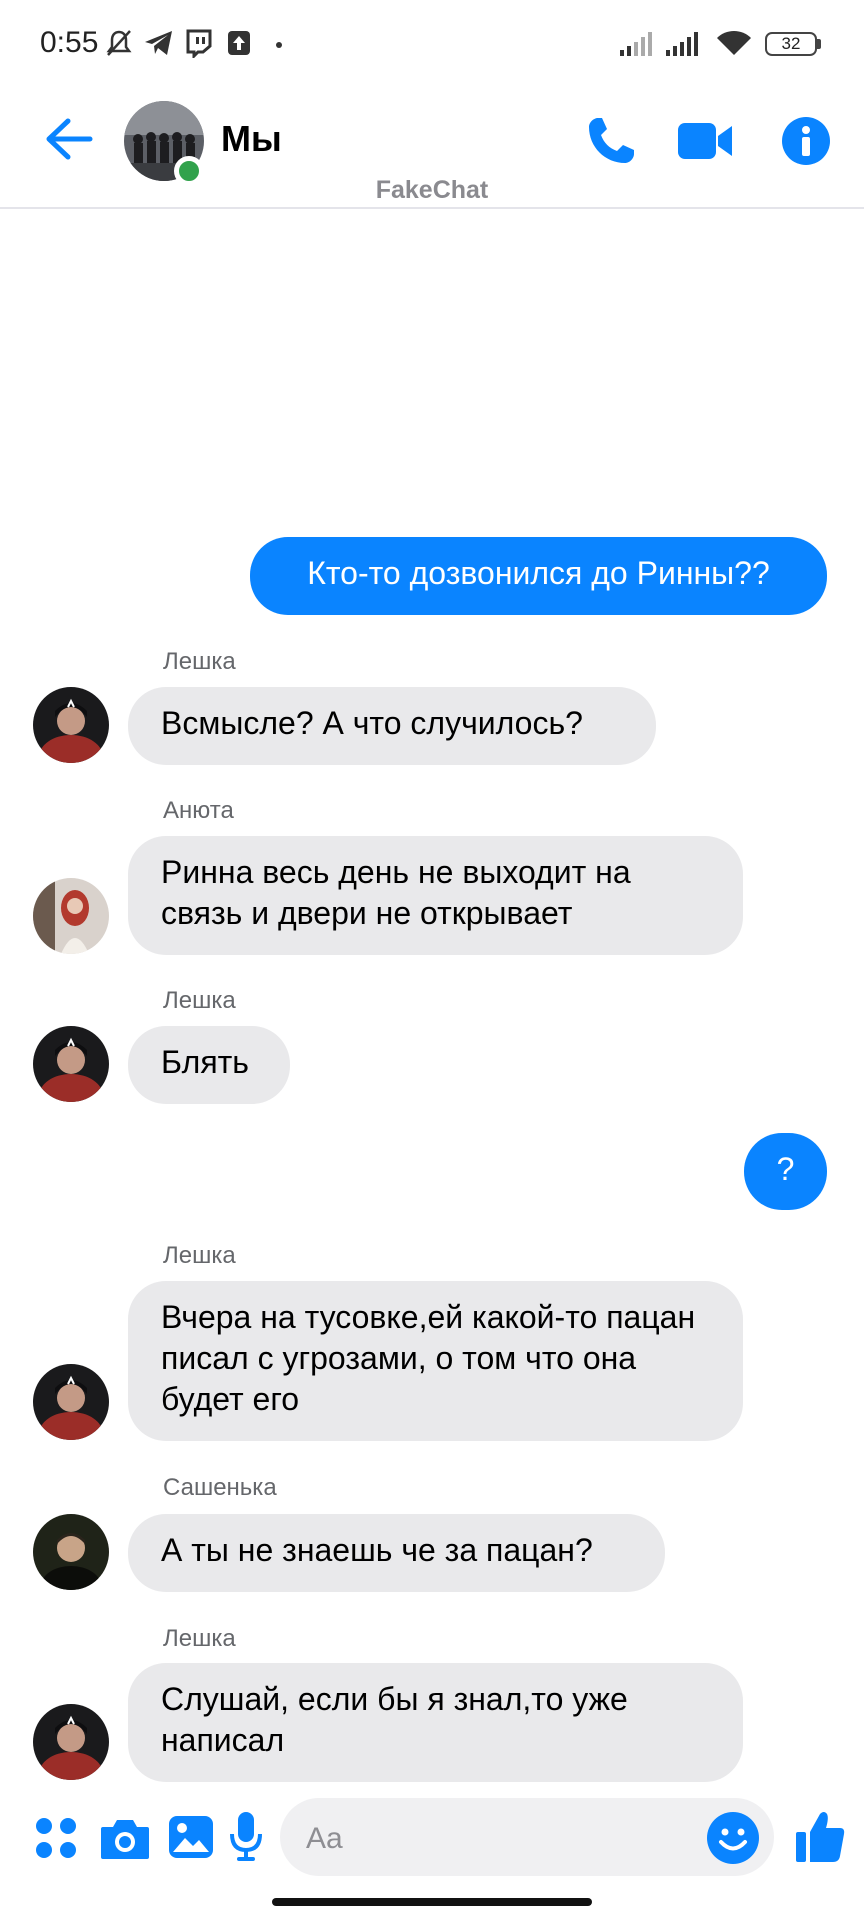  What do you see at coordinates (239, 43) in the screenshot?
I see `upload-icon` at bounding box center [239, 43].